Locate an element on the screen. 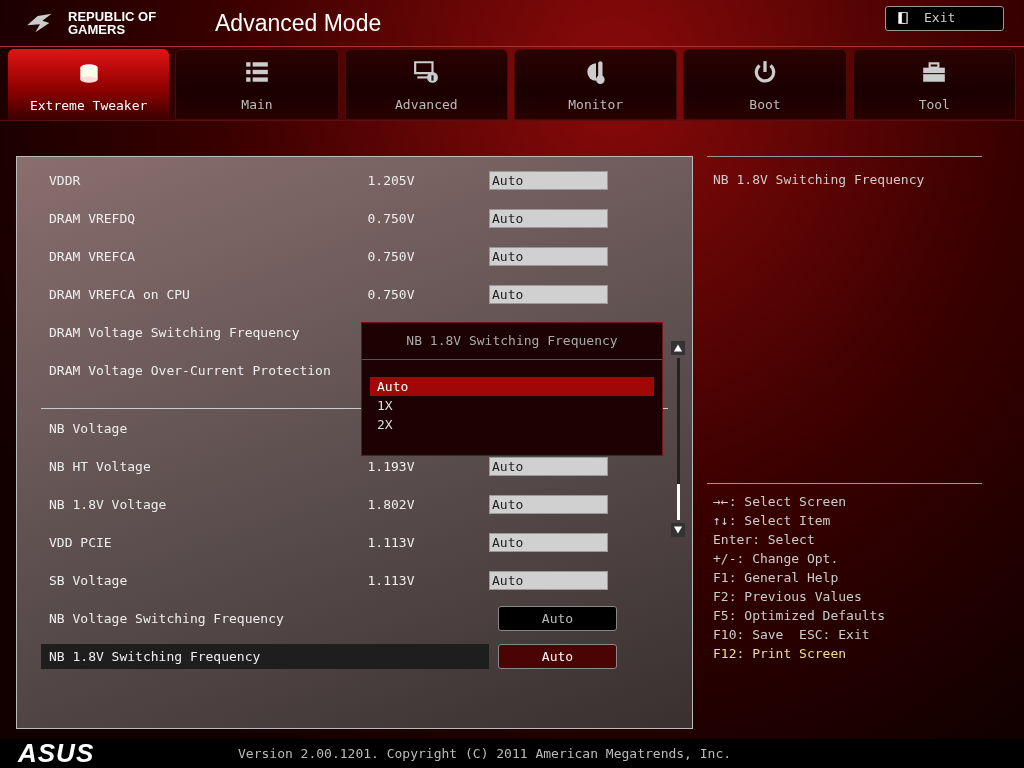 This screenshot has height=768, width=1024. setting-row: DRAM VREFDQ 0.750V is located at coordinates (264, 219).